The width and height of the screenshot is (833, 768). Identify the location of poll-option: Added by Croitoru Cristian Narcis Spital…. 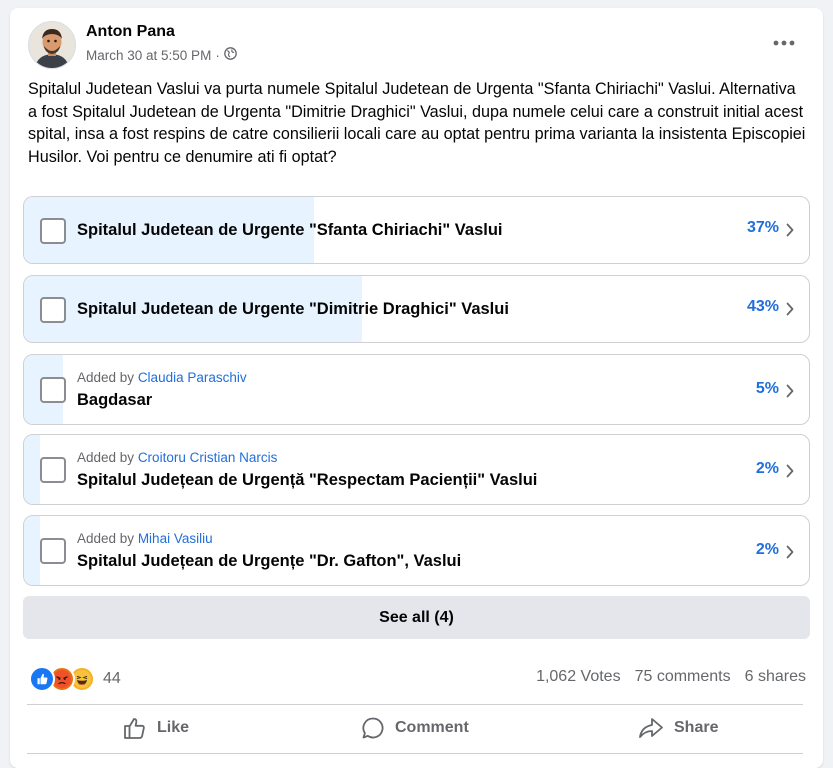
(416, 469).